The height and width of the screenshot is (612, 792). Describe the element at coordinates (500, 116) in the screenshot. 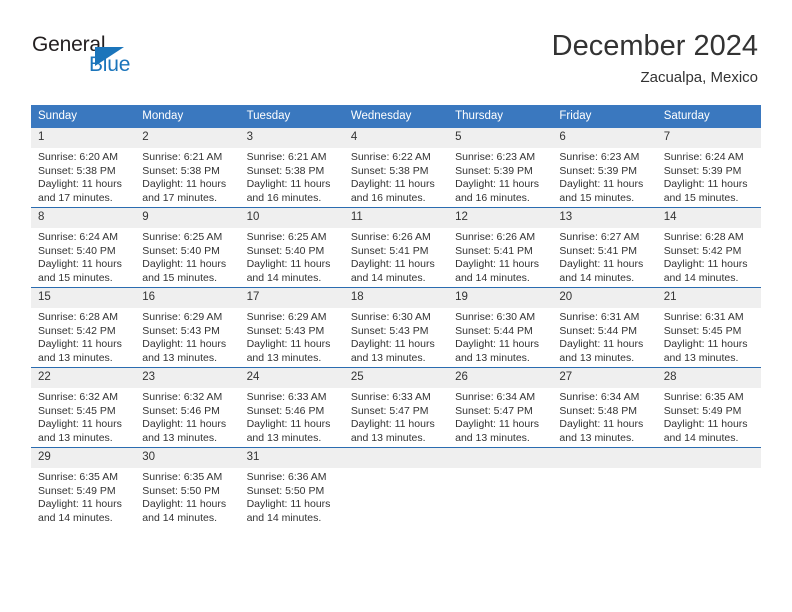

I see `weekday-header-thursday: Thursday` at that location.